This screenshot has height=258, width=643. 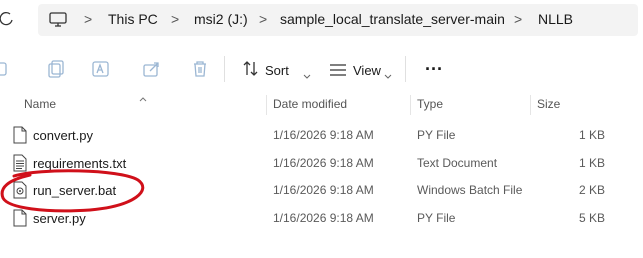 What do you see at coordinates (430, 104) in the screenshot?
I see `column-header-type: Type` at bounding box center [430, 104].